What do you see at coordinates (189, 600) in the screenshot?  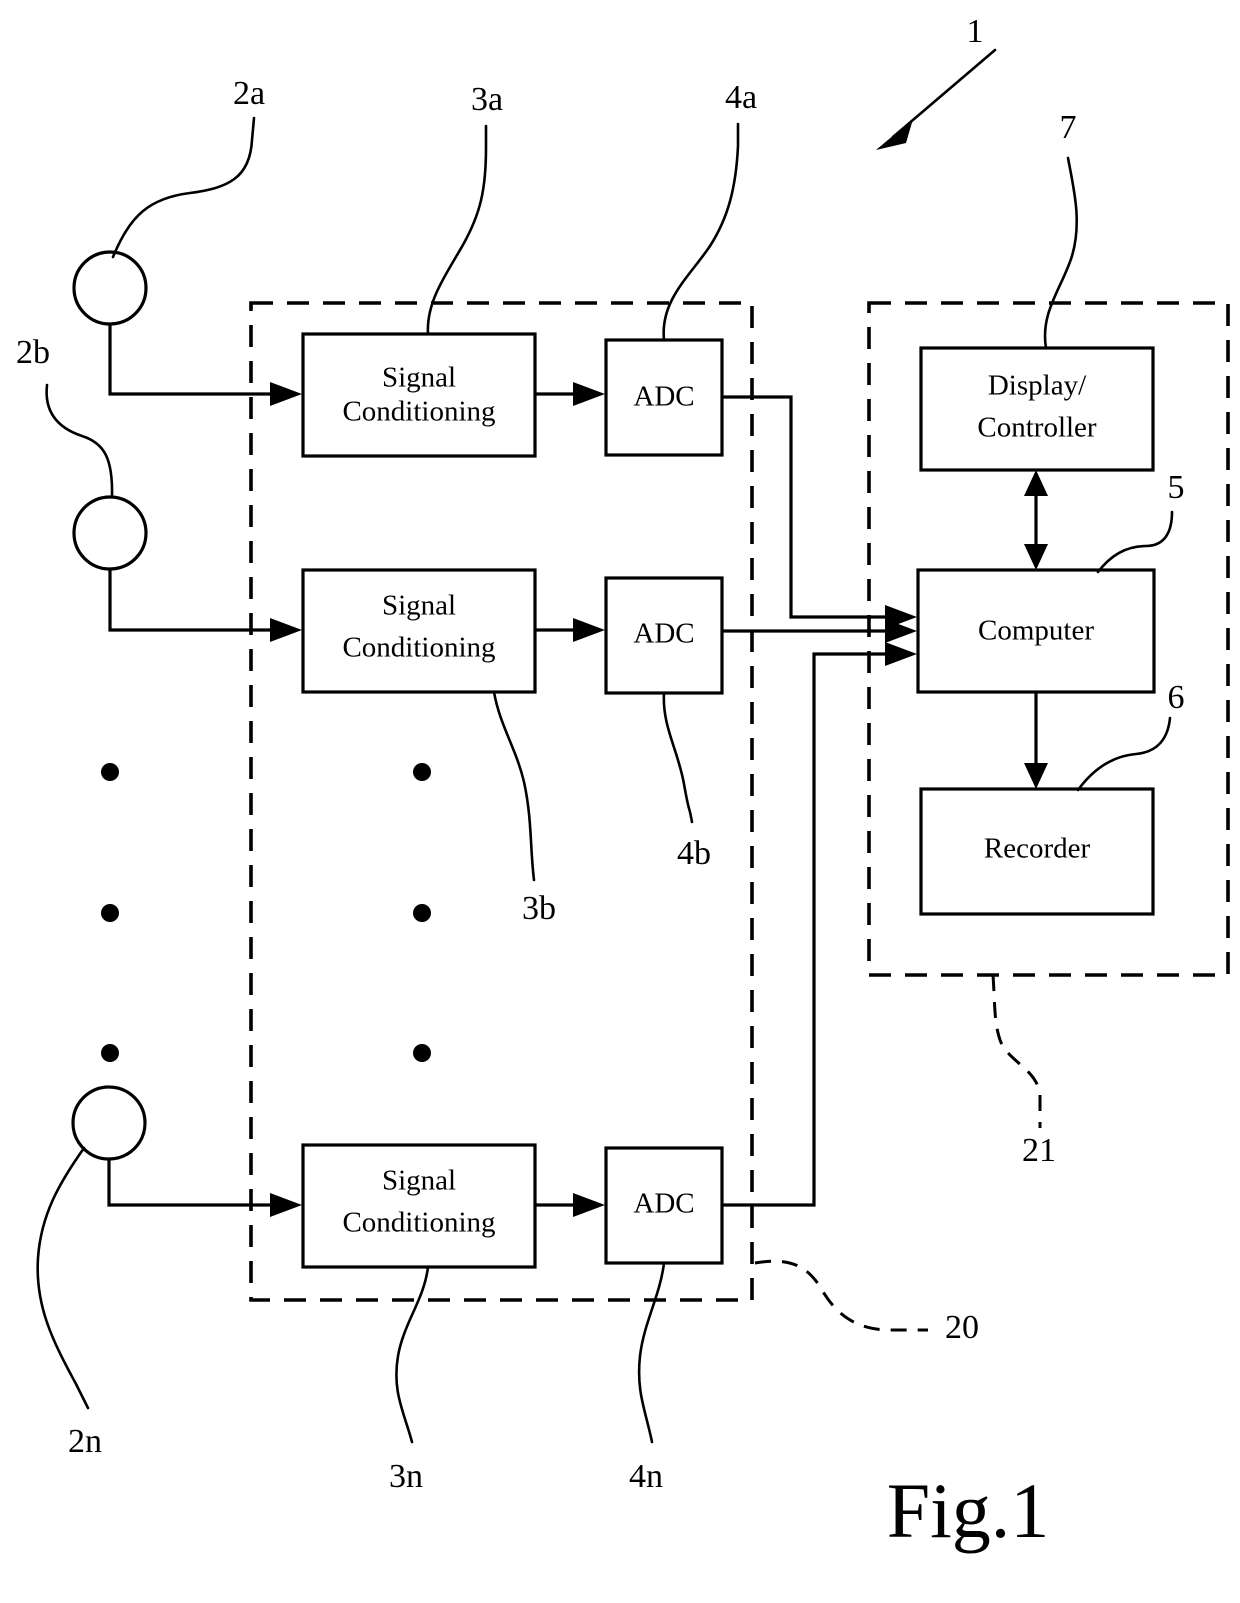 I see `wire-sensor-b-to-conditioning` at bounding box center [189, 600].